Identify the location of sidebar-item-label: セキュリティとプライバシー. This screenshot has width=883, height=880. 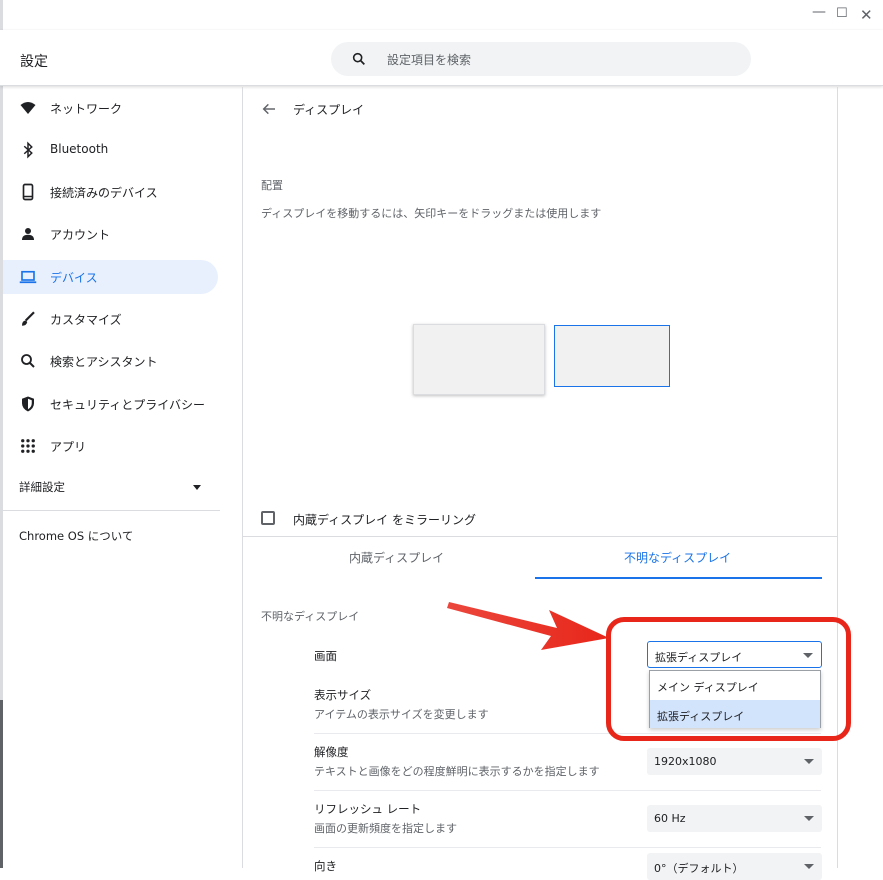
(128, 405).